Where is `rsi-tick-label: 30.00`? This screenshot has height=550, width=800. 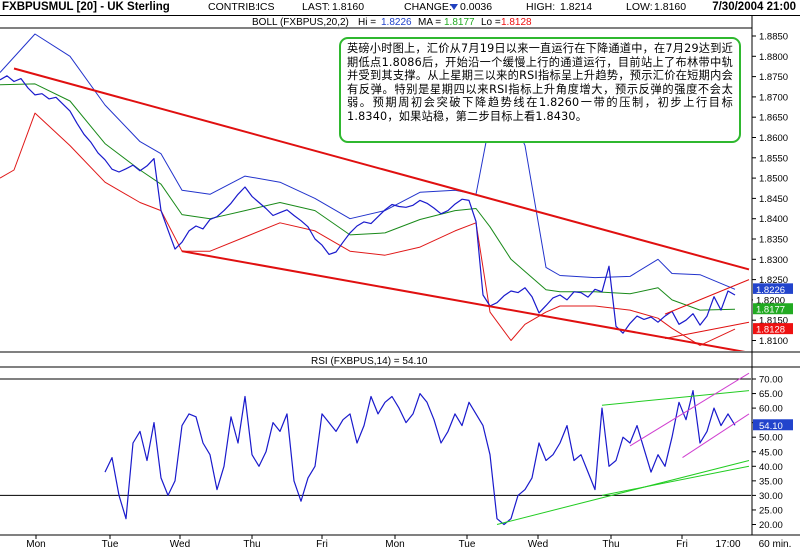
rsi-tick-label: 30.00 is located at coordinates (771, 496).